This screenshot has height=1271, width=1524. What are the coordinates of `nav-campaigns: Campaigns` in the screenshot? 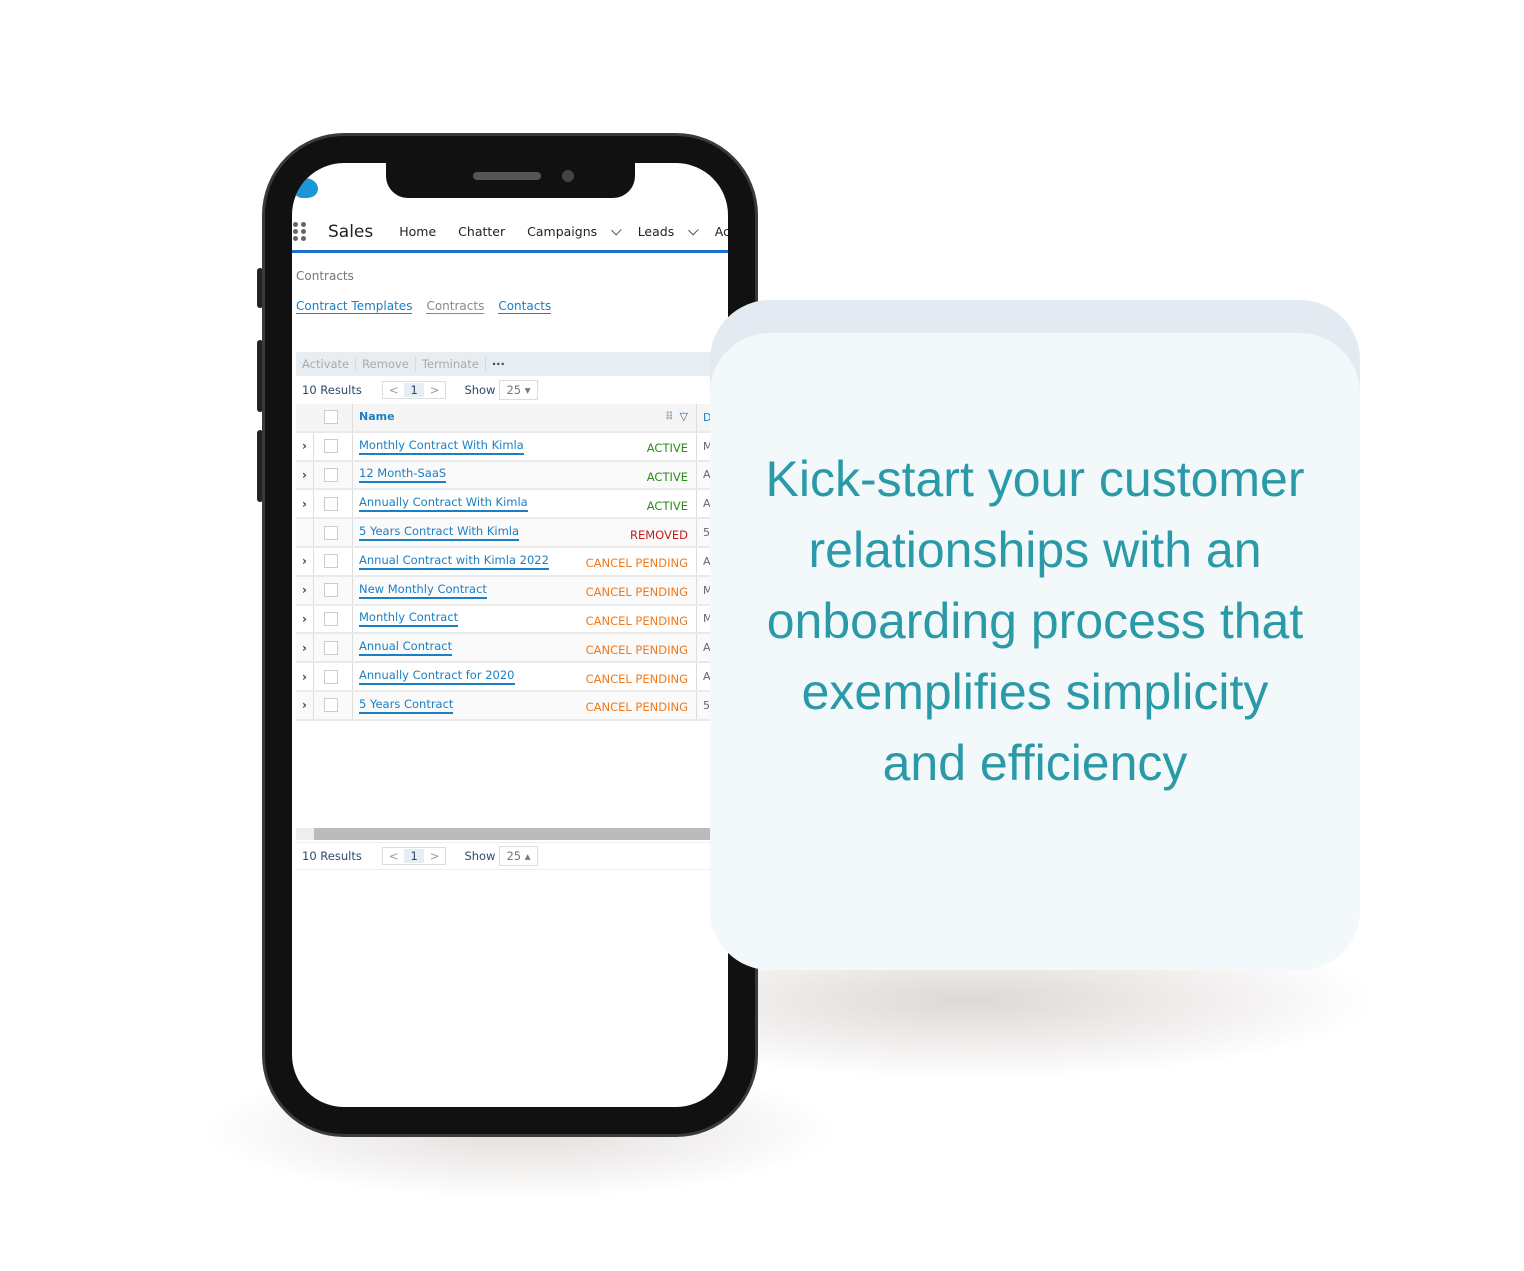 It's located at (562, 231).